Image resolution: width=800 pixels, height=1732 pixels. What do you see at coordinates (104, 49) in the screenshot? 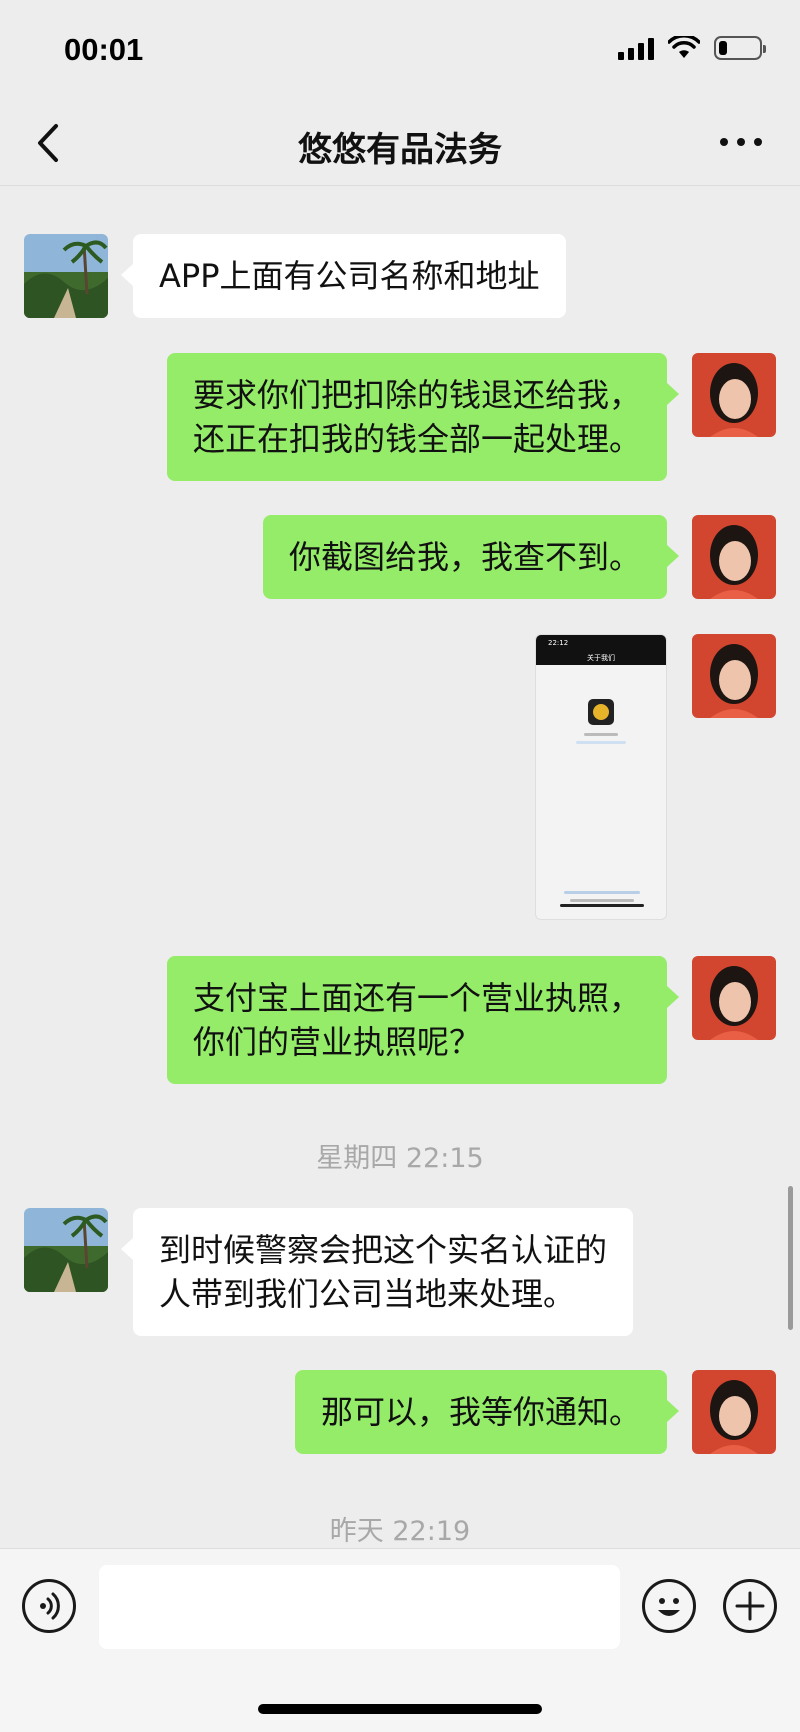
I see `status-time: 00:01` at bounding box center [104, 49].